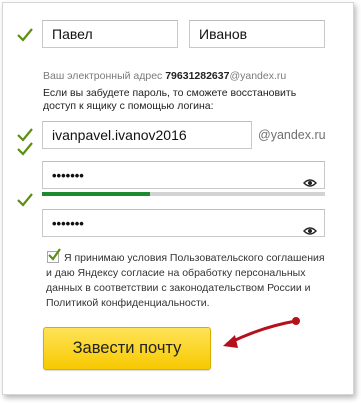  I want to click on create-mail-button: Завести почту, so click(127, 348).